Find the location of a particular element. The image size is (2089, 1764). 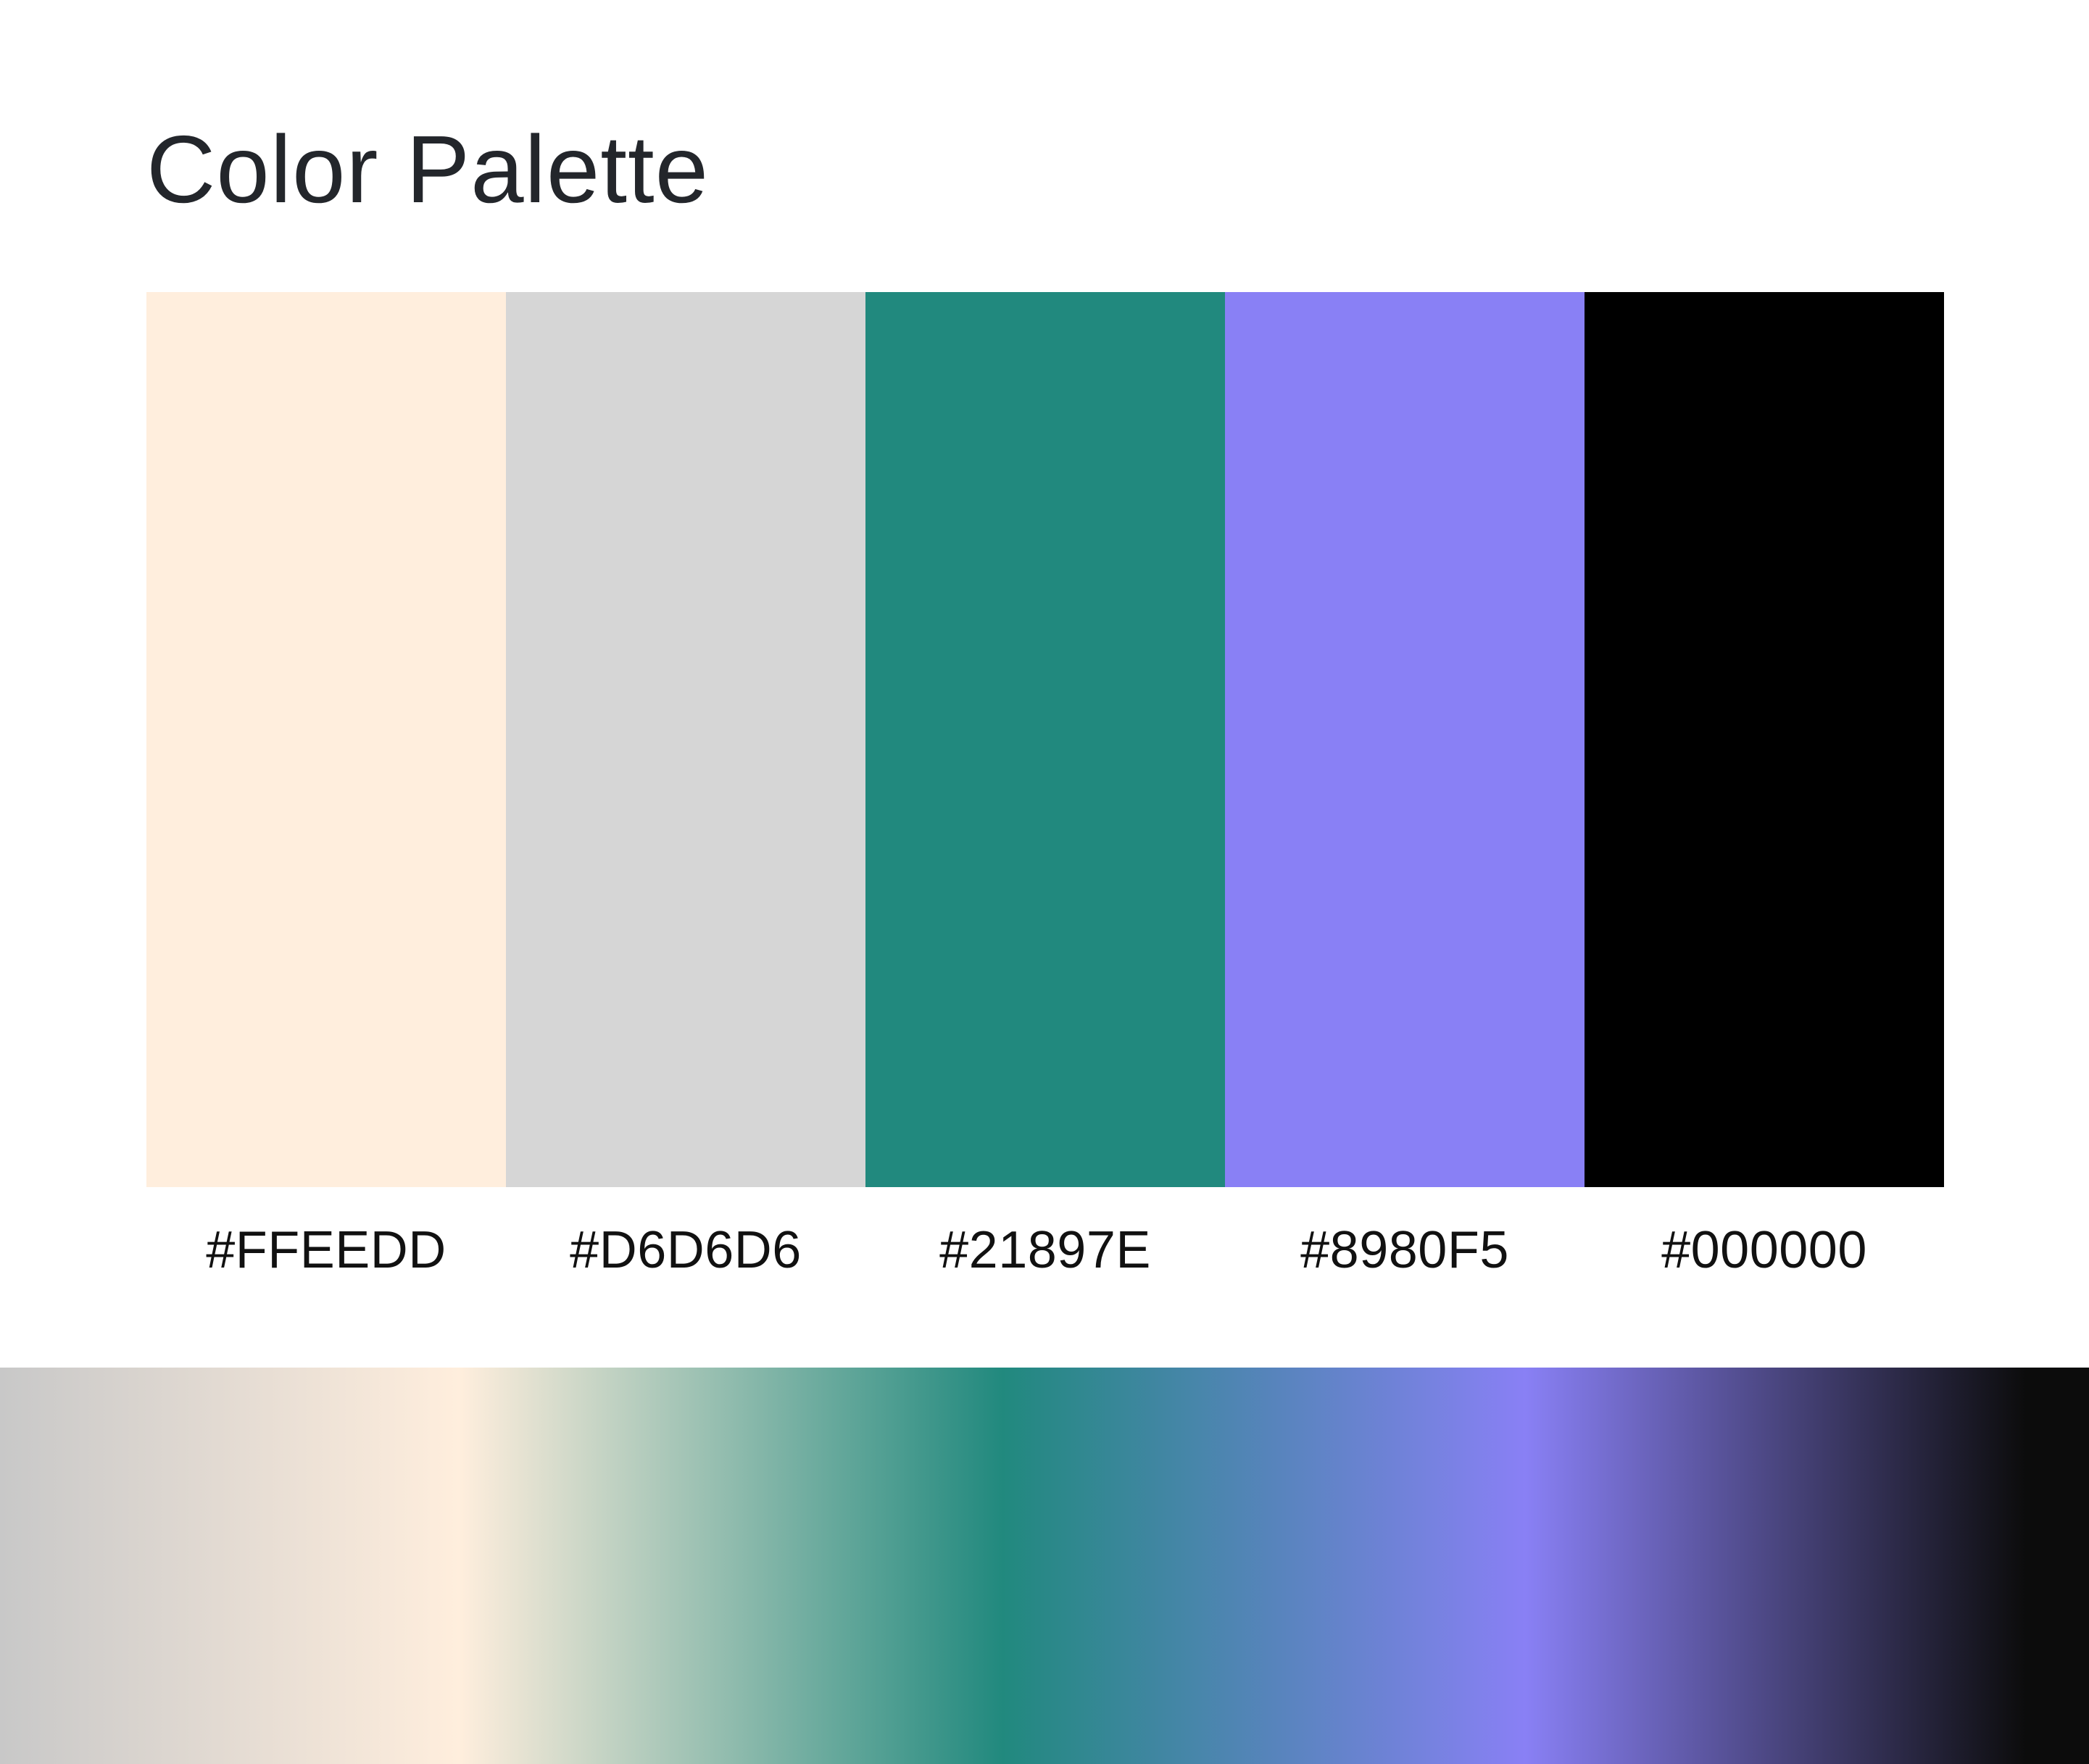

hex-code-label: #000000 is located at coordinates (1764, 1250).